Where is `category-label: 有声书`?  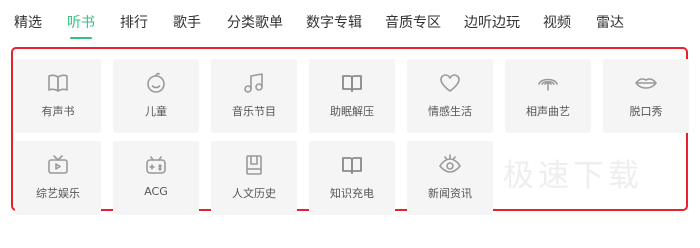
category-label: 有声书 is located at coordinates (58, 111).